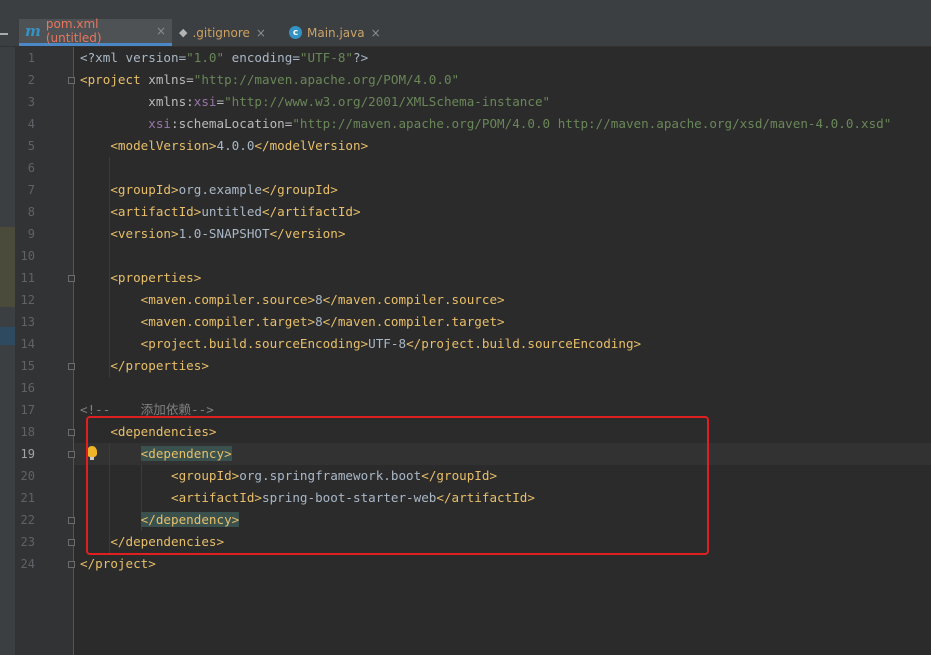 The width and height of the screenshot is (931, 655). Describe the element at coordinates (31, 102) in the screenshot. I see `line-number: 3` at that location.